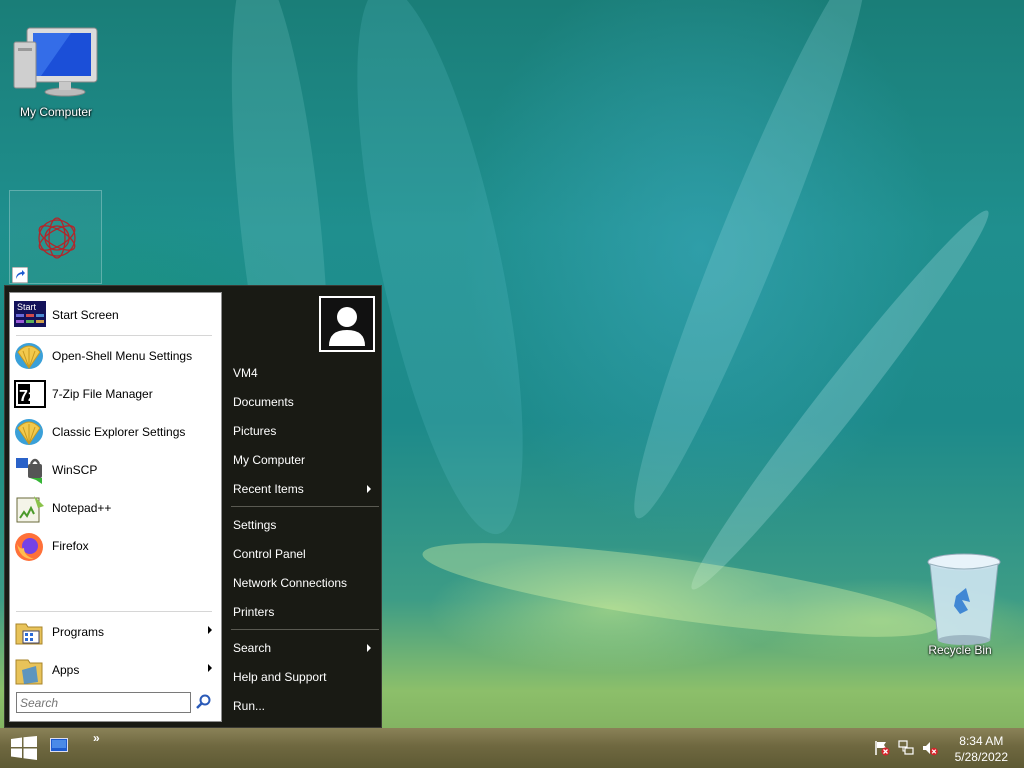  I want to click on menu-item-notepadpp: Notepad++, so click(114, 508).